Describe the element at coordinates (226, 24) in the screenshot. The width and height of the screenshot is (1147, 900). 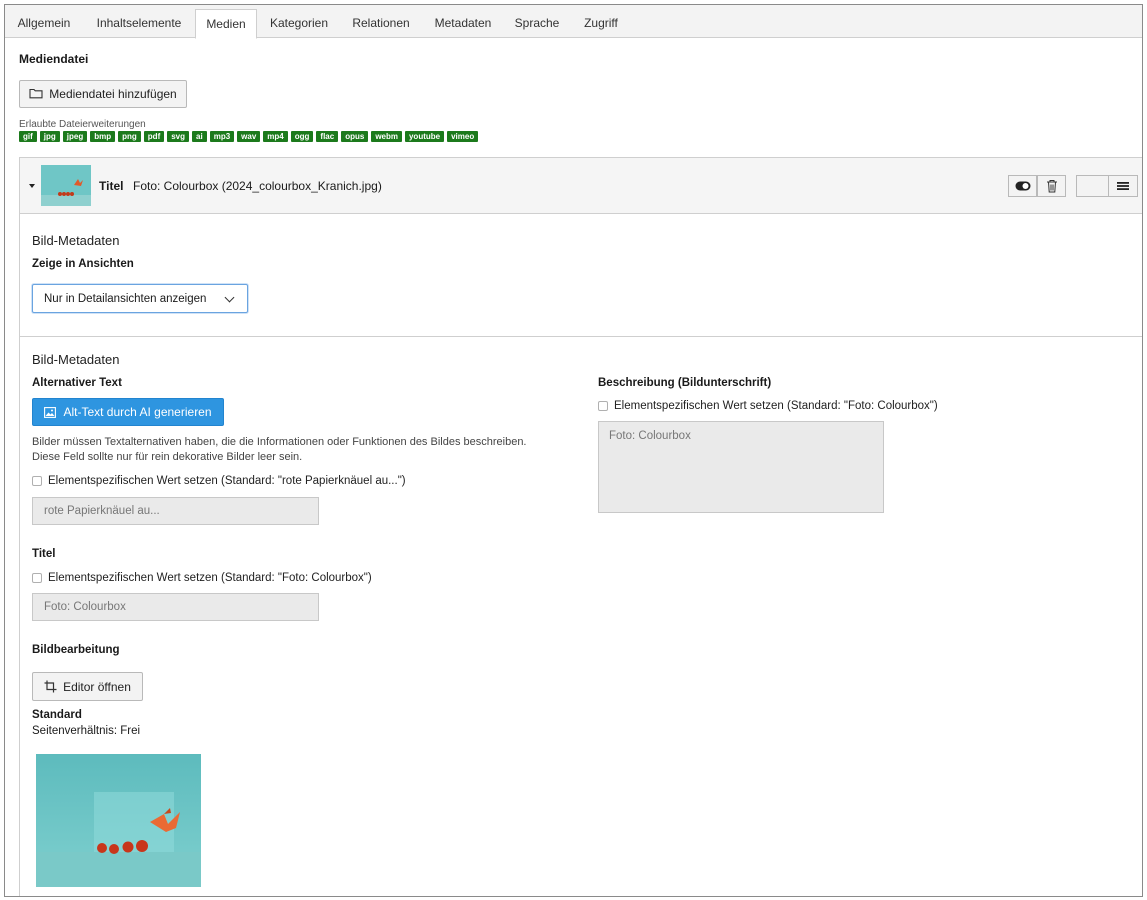
I see `tab-medien: Medien` at that location.